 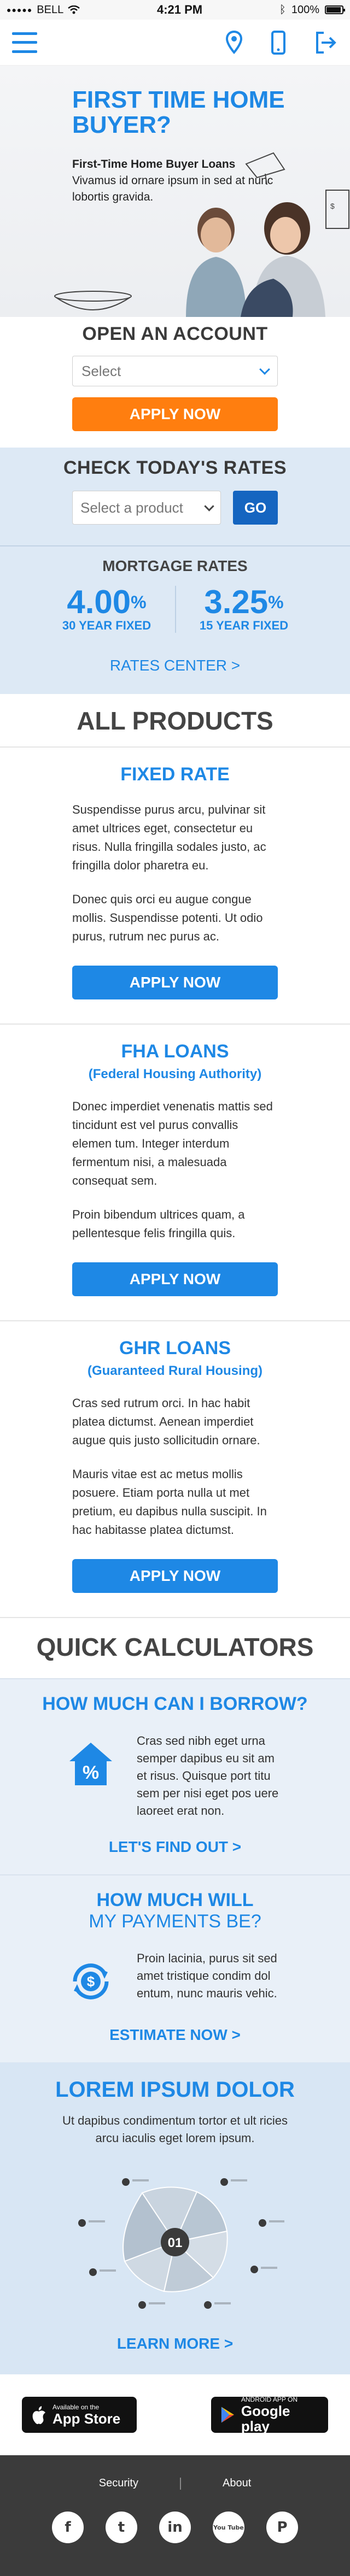 I want to click on fan-graphic: 01, so click(x=181, y=2244).